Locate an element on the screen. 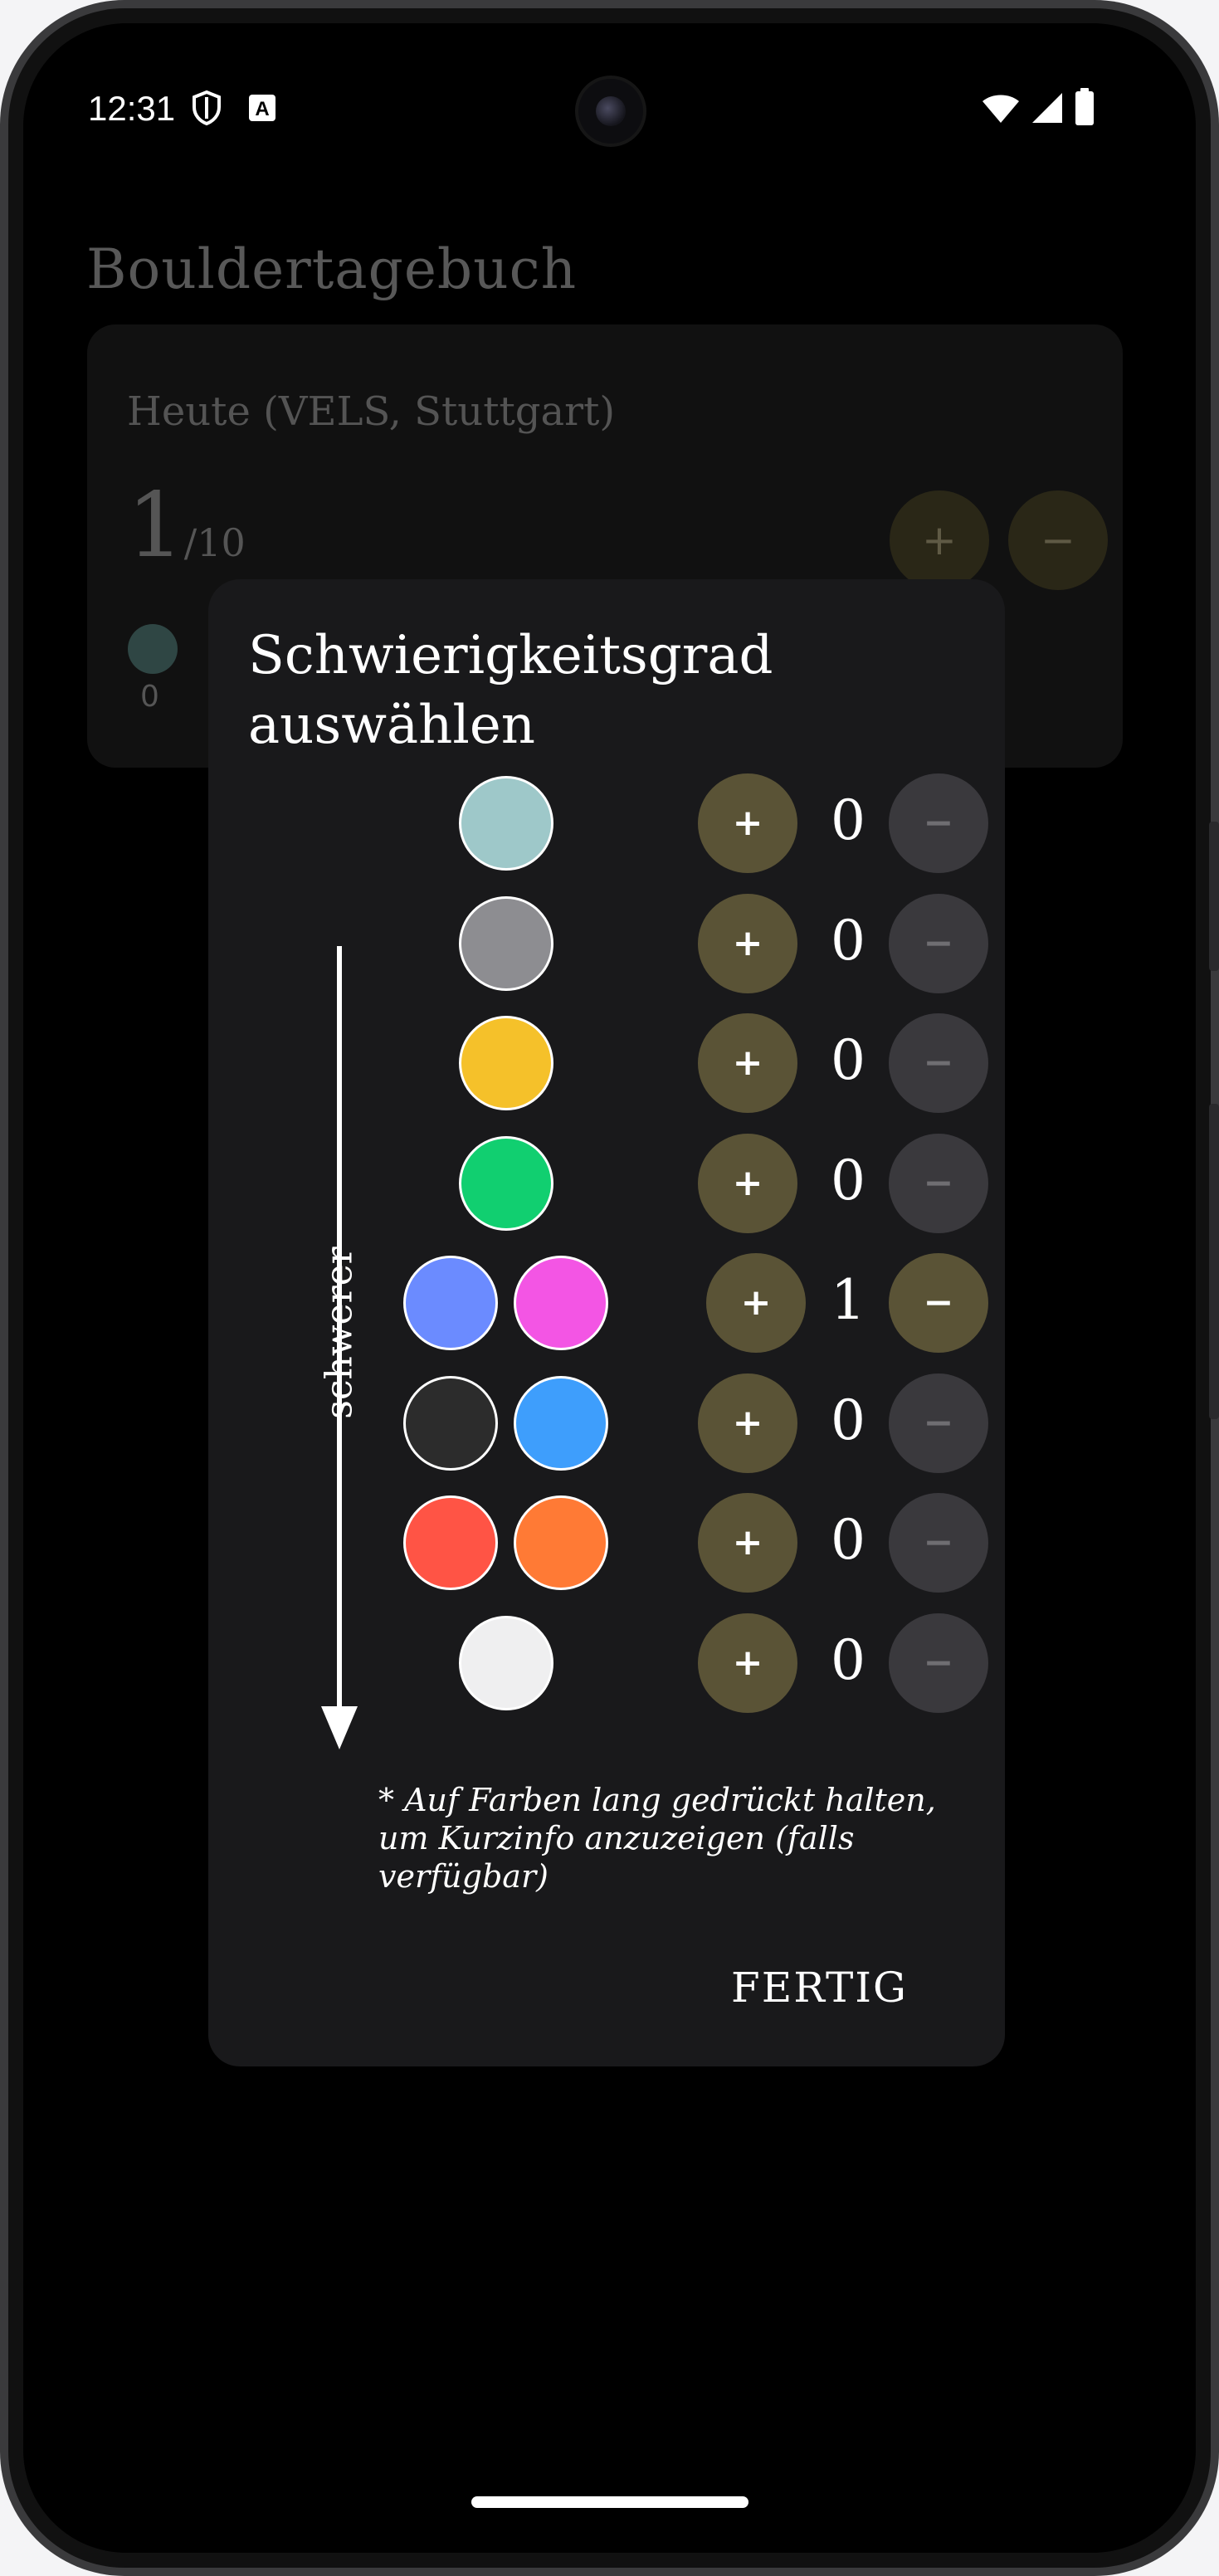 The image size is (1219, 2576). done-button: FERTIG is located at coordinates (820, 1988).